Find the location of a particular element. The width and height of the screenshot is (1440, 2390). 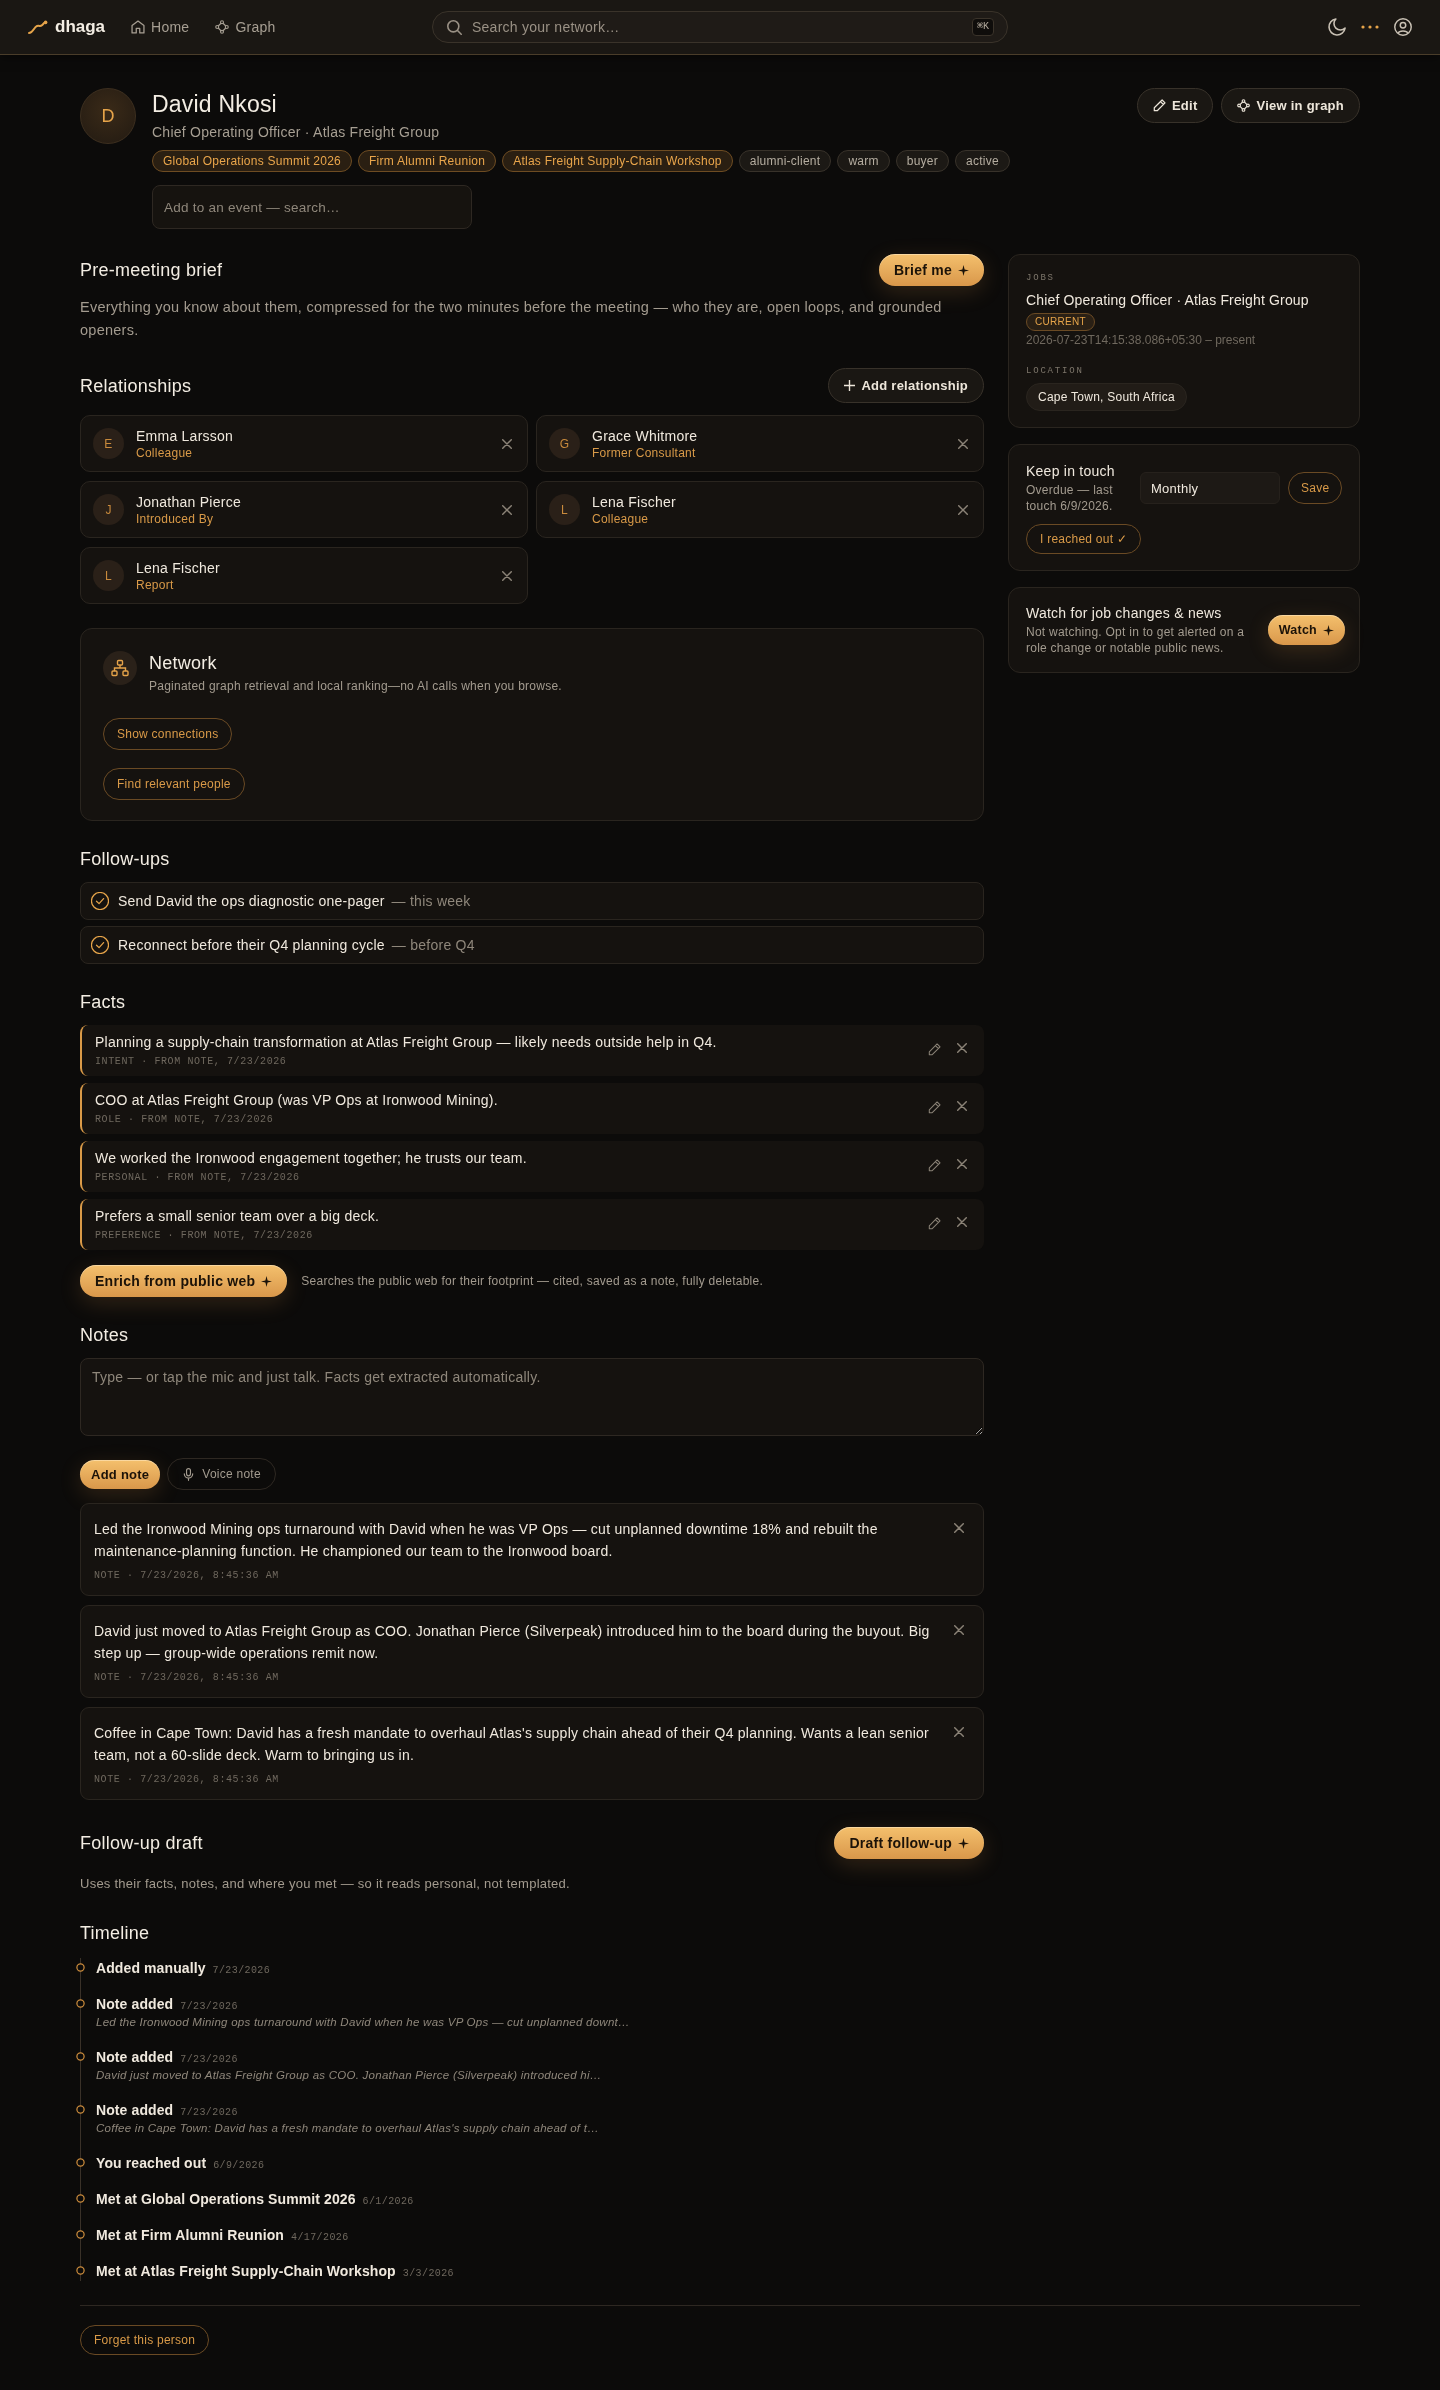

current-badge: CURRENT is located at coordinates (1060, 322).